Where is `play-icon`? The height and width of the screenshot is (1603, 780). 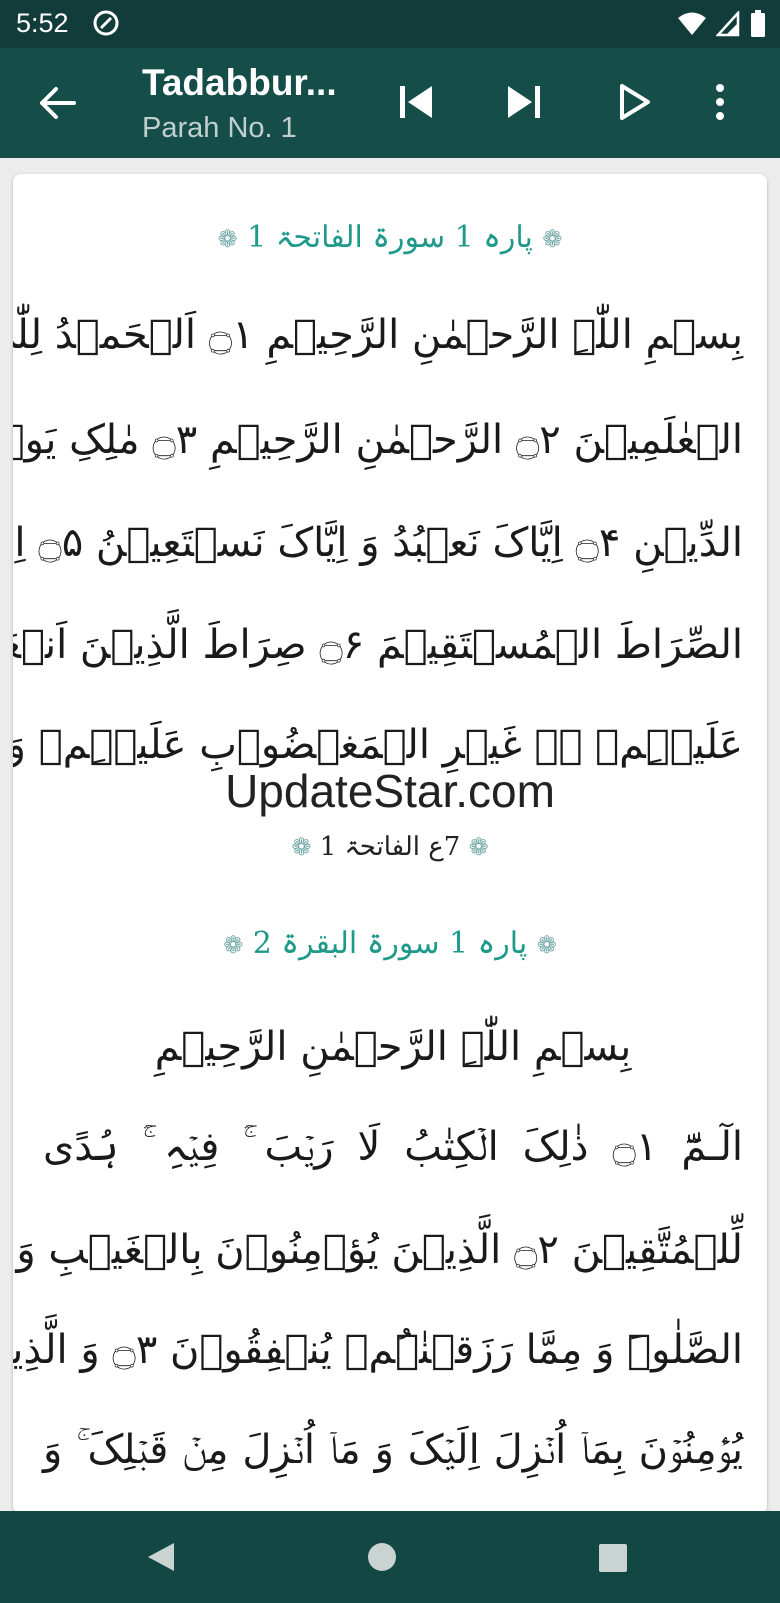 play-icon is located at coordinates (634, 102).